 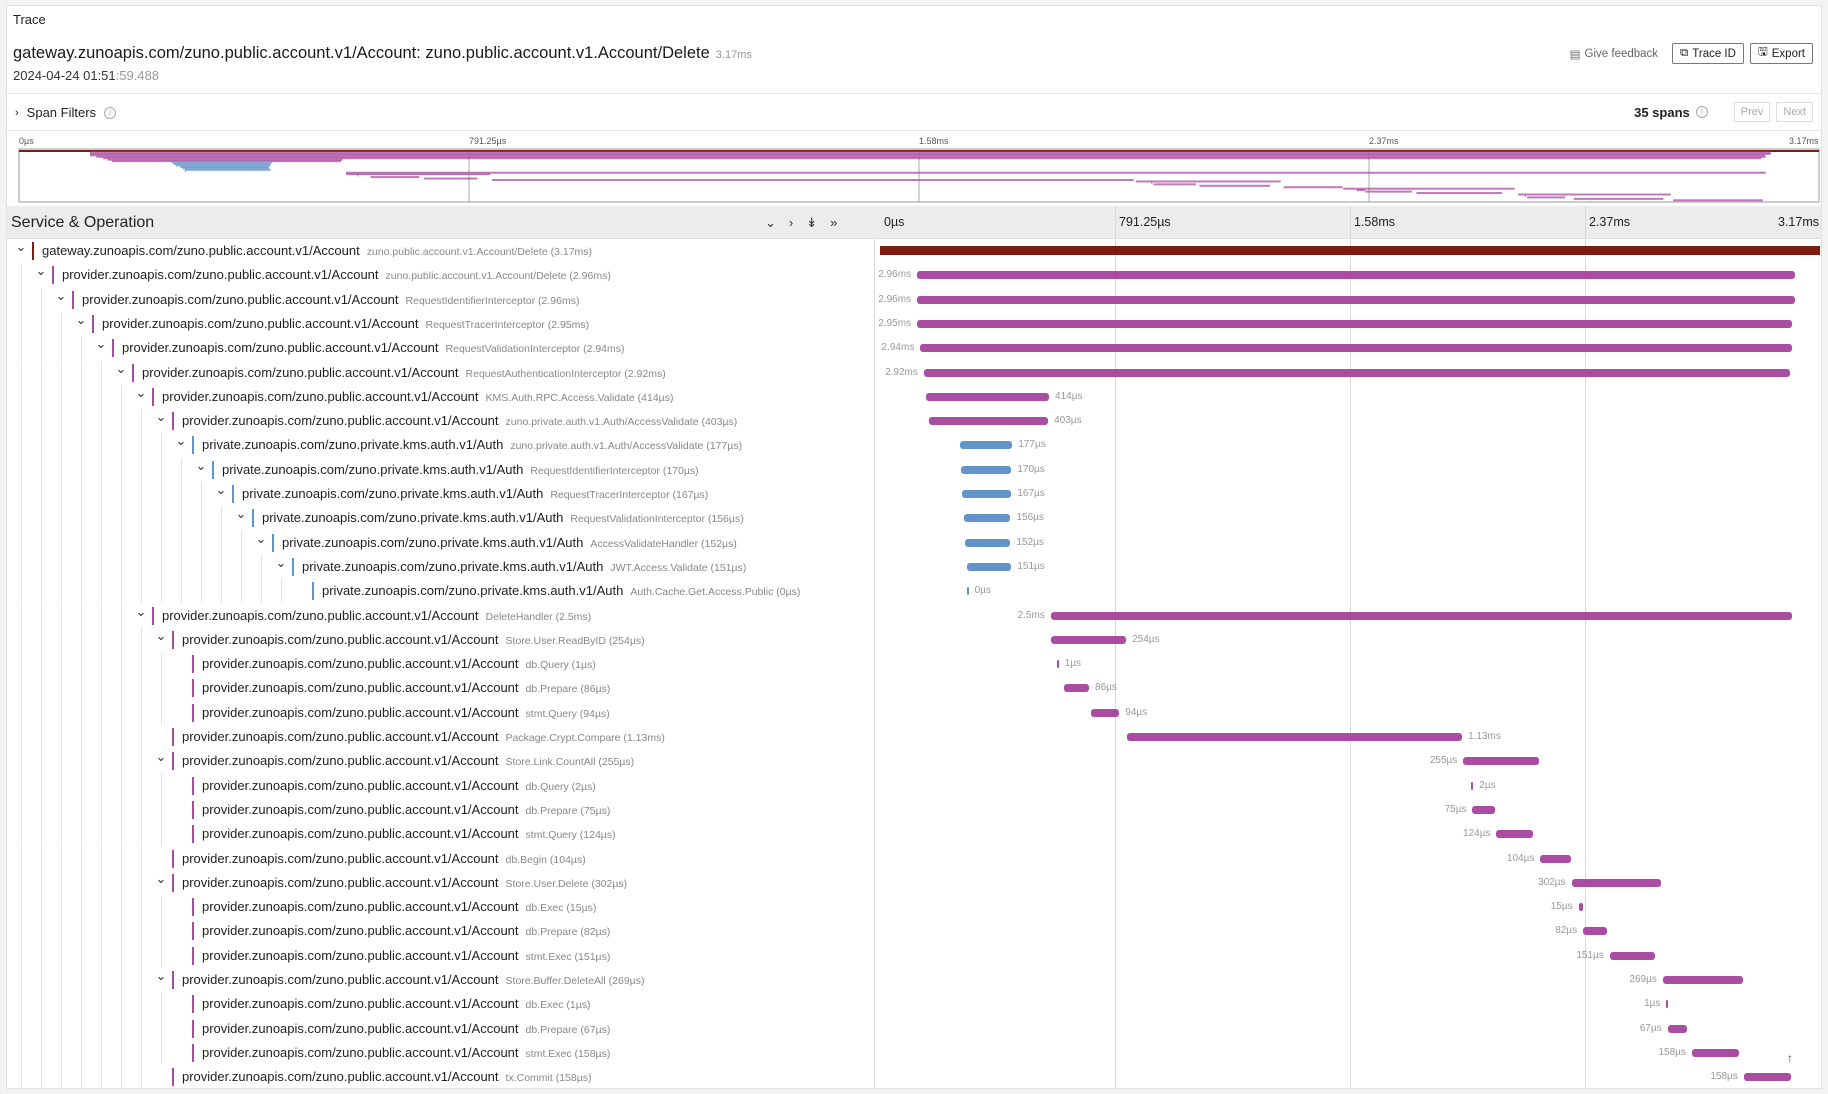 I want to click on span-filters-toggle: › Span Filters i, so click(x=66, y=112).